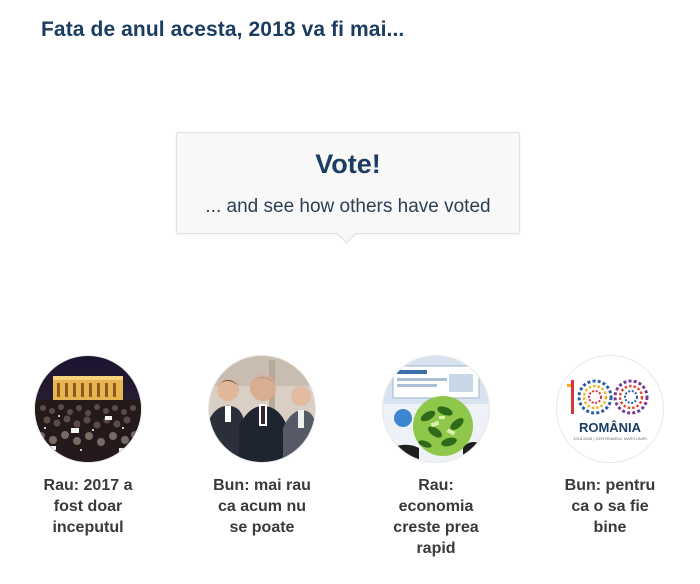 The image size is (700, 584). What do you see at coordinates (348, 183) in the screenshot?
I see `vote-callout: Vote! ... and see how others have voted` at bounding box center [348, 183].